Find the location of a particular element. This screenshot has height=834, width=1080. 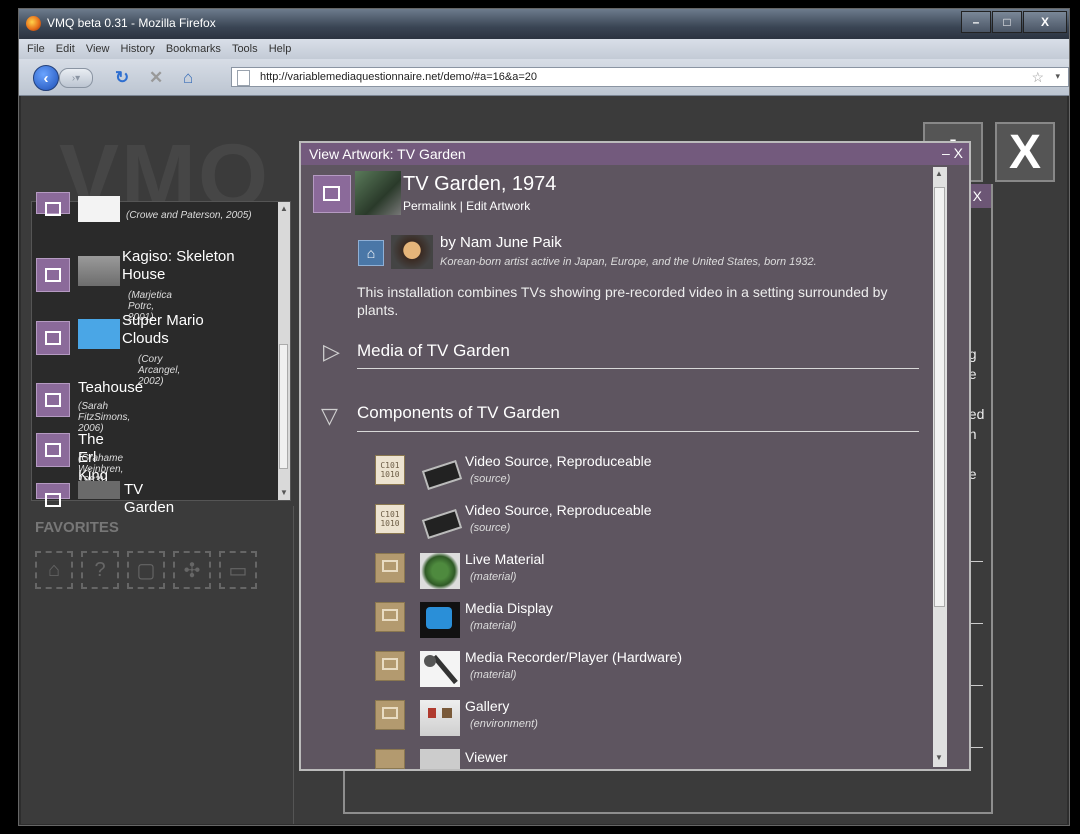

box-icon: ▢ is located at coordinates (146, 570).